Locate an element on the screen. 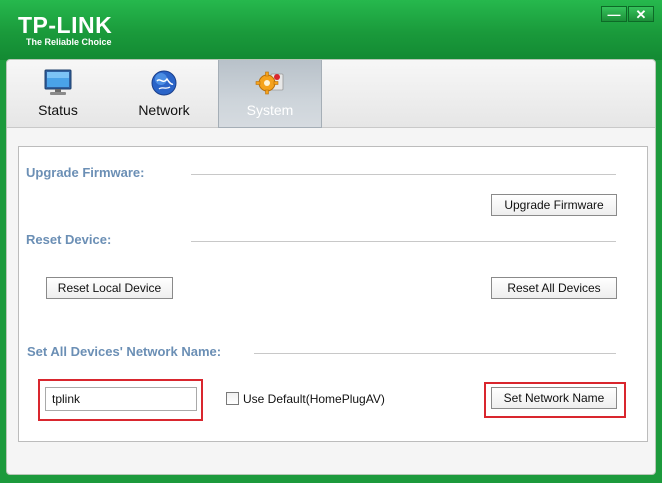  tab-network-label: Network is located at coordinates (164, 110).